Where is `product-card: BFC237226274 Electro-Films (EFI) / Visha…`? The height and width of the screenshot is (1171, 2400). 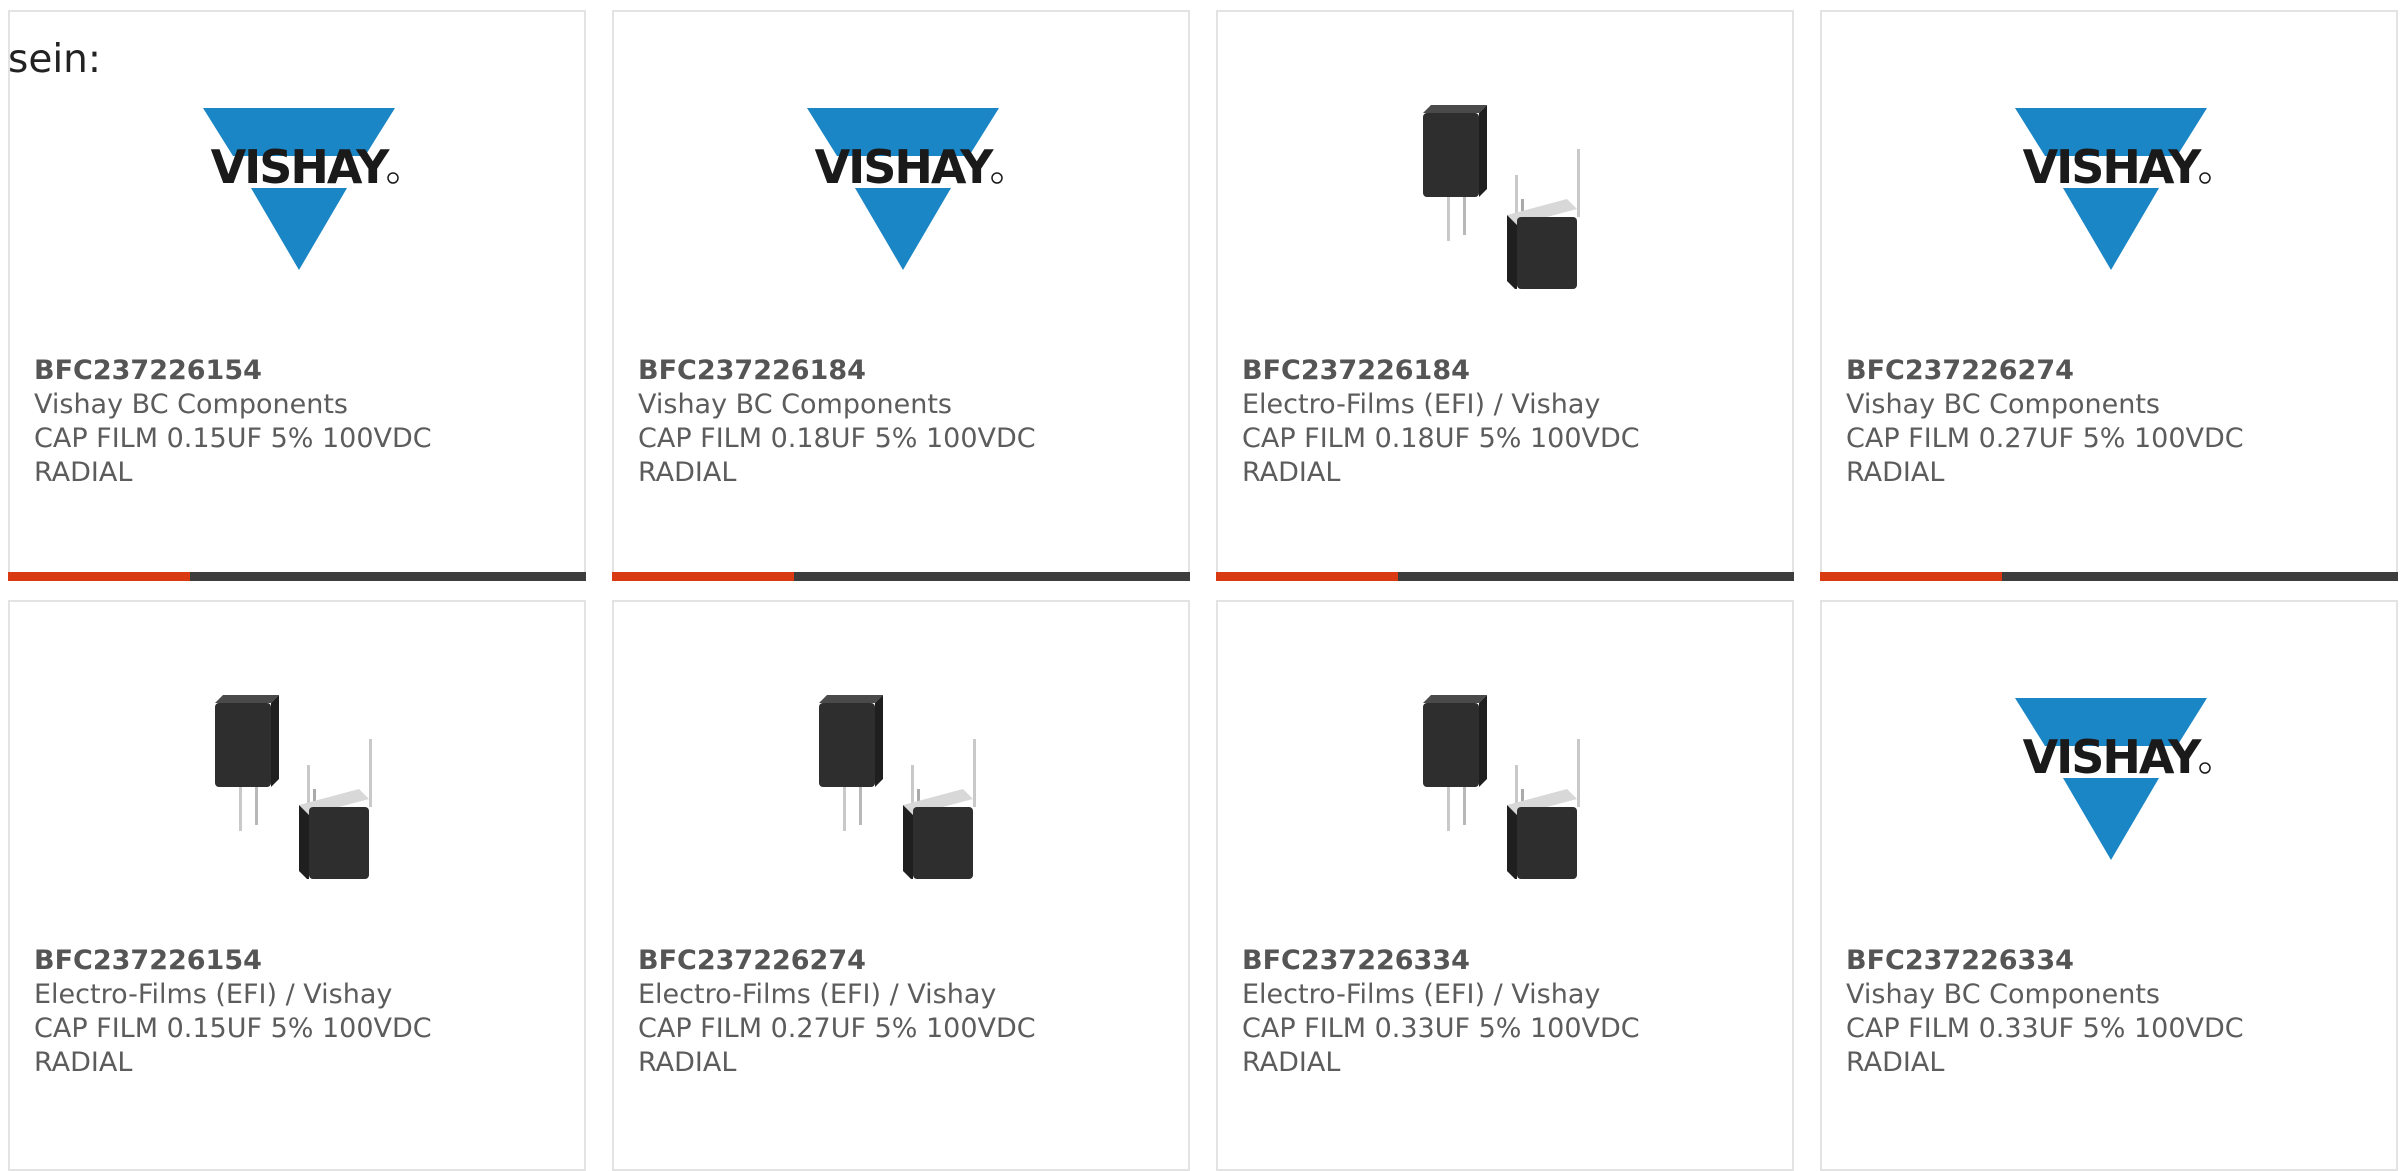
product-card: BFC237226274 Electro-Films (EFI) / Visha… is located at coordinates (901, 885).